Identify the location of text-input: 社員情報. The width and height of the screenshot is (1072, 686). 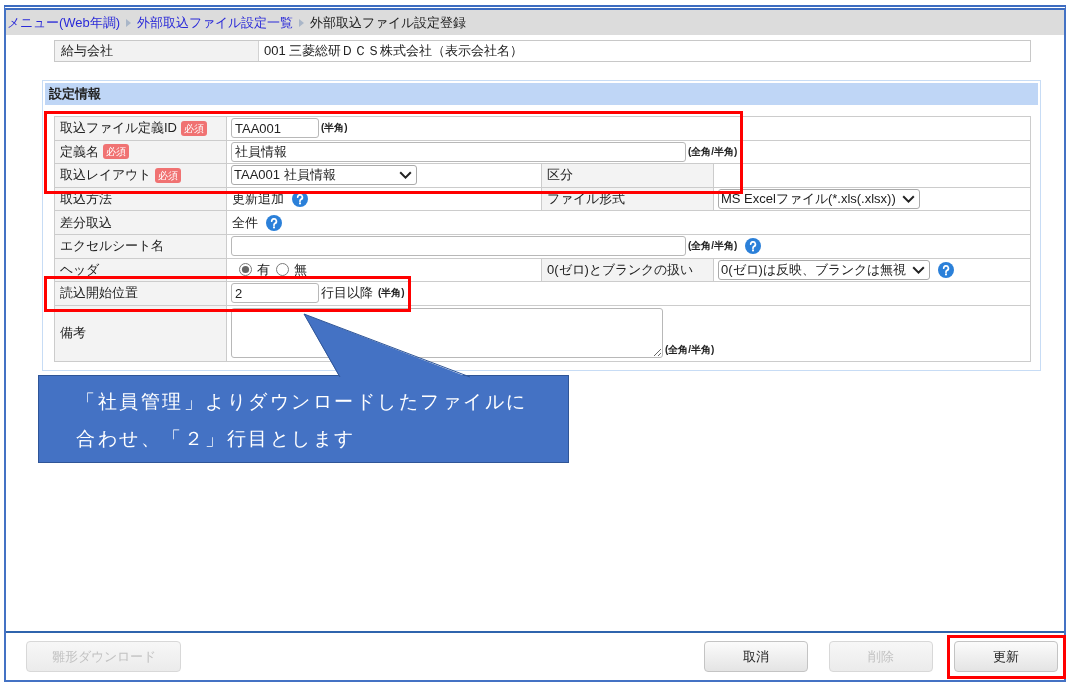
(458, 151).